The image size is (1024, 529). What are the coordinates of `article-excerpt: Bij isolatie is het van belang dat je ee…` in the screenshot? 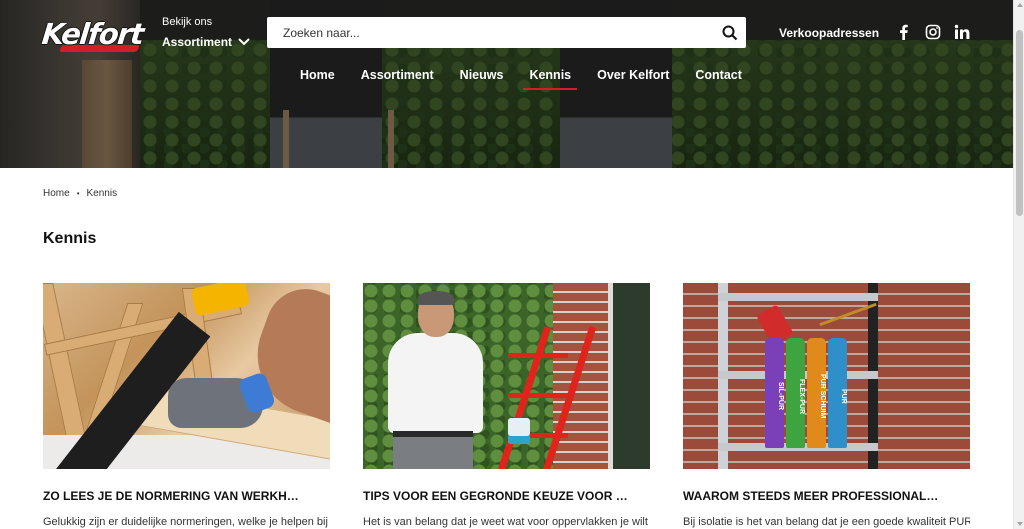 It's located at (826, 522).